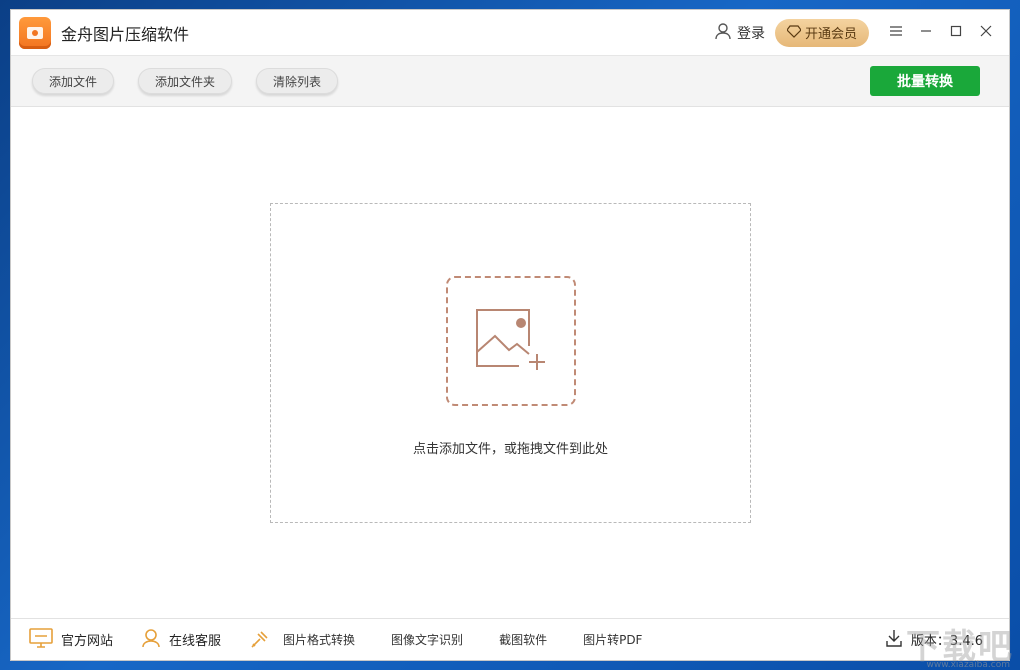 Image resolution: width=1020 pixels, height=670 pixels. What do you see at coordinates (41, 639) in the screenshot?
I see `monitor-icon` at bounding box center [41, 639].